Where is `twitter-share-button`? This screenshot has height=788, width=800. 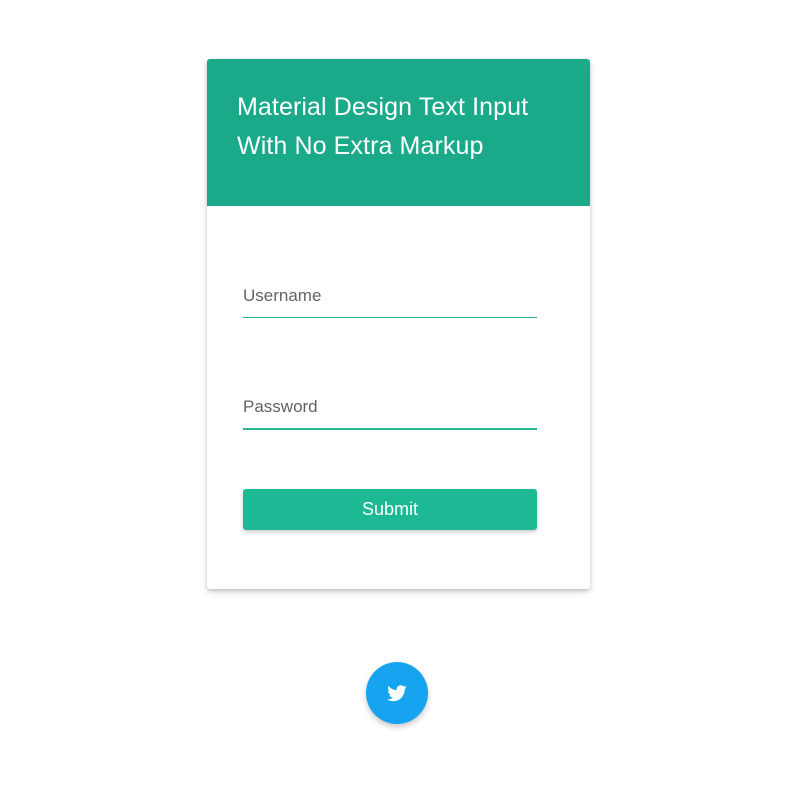
twitter-share-button is located at coordinates (397, 693).